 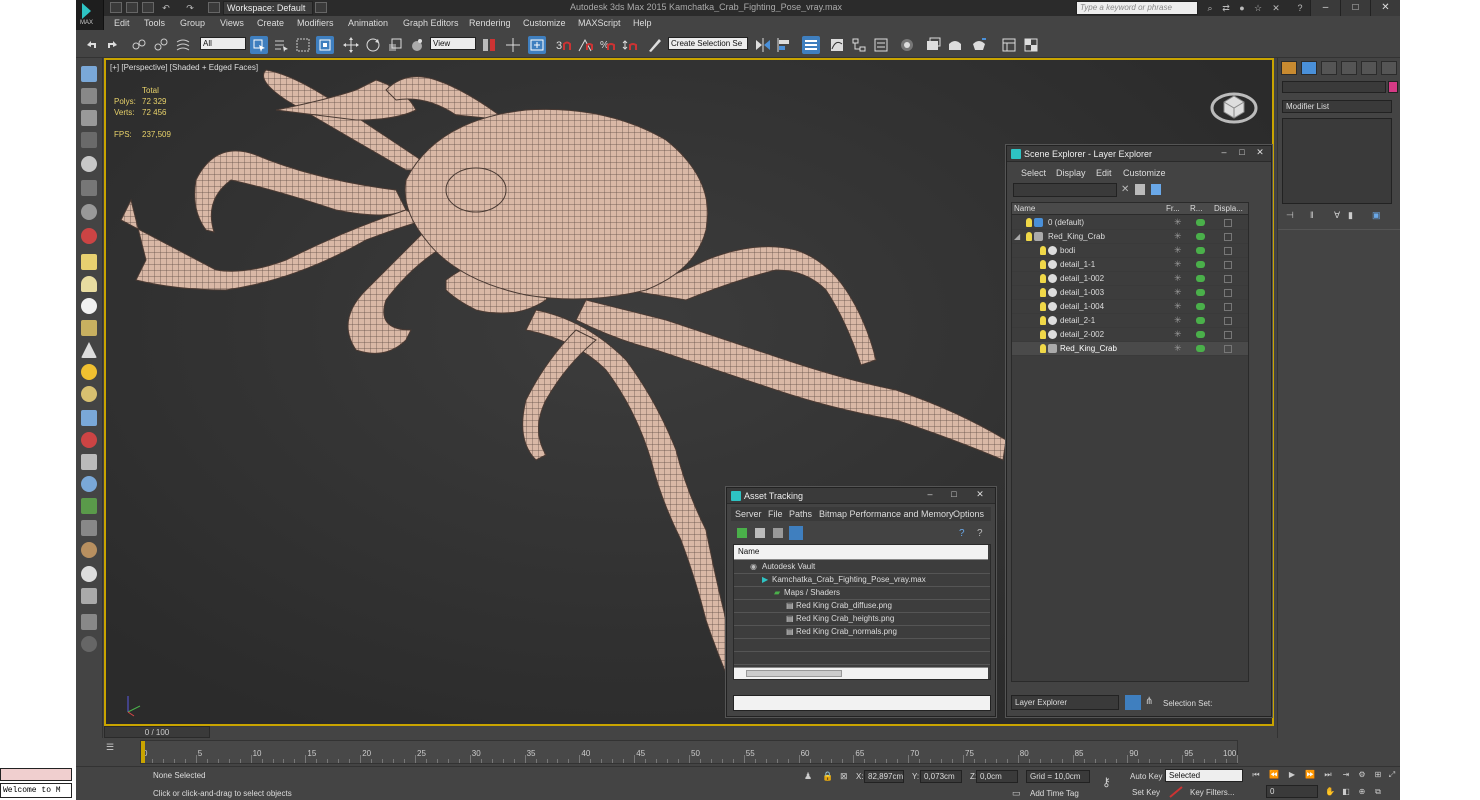 What do you see at coordinates (89, 622) in the screenshot?
I see `monitor-icon` at bounding box center [89, 622].